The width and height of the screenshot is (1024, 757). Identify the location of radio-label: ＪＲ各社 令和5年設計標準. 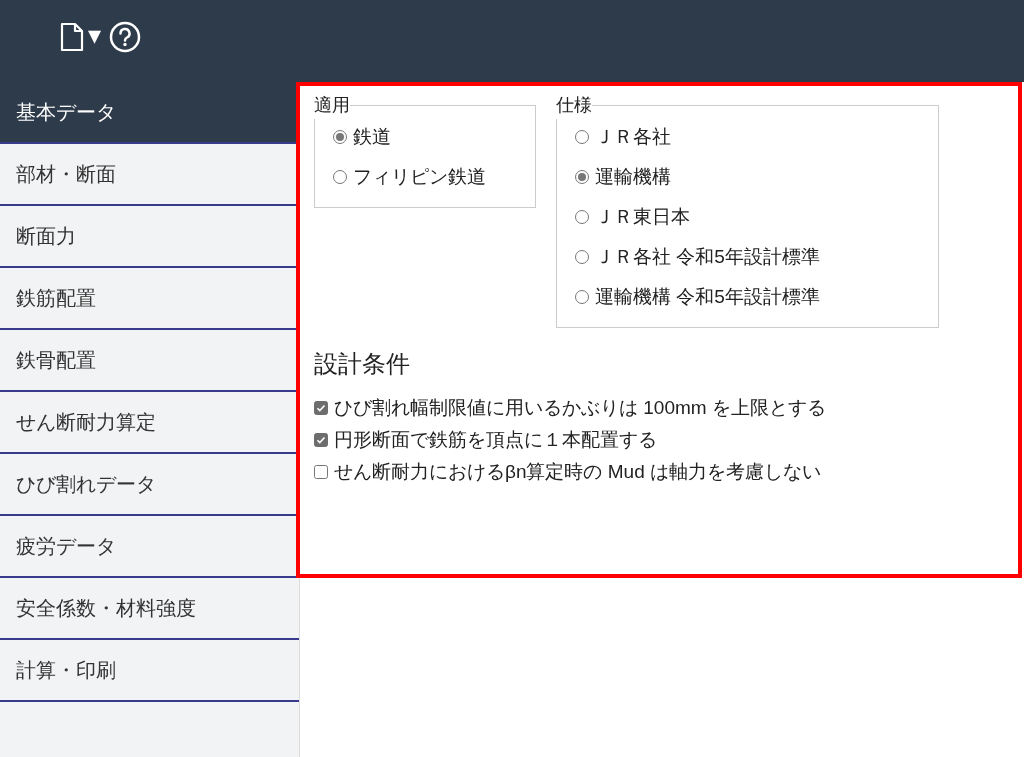
(707, 256).